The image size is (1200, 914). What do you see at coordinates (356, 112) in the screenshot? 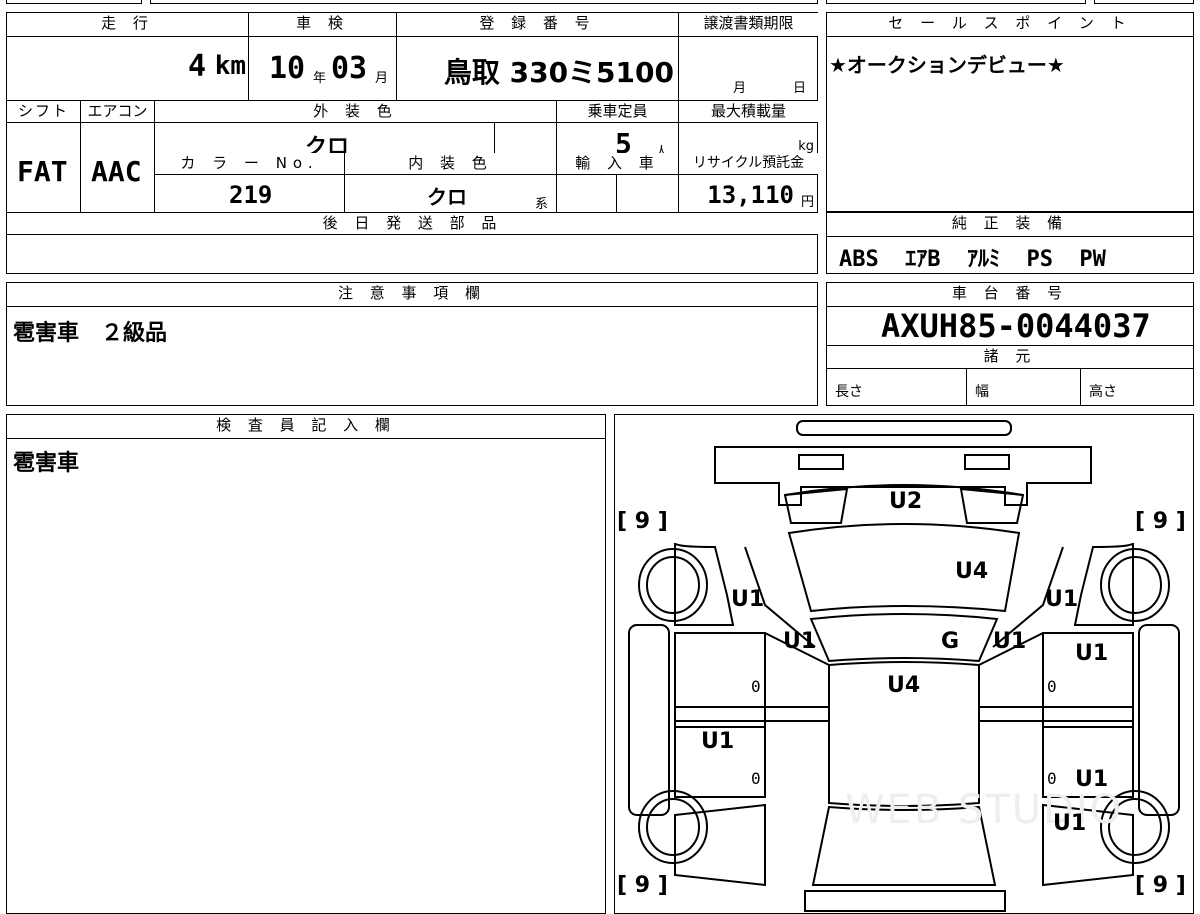
I see `exterior-header: 外 装 色` at bounding box center [356, 112].